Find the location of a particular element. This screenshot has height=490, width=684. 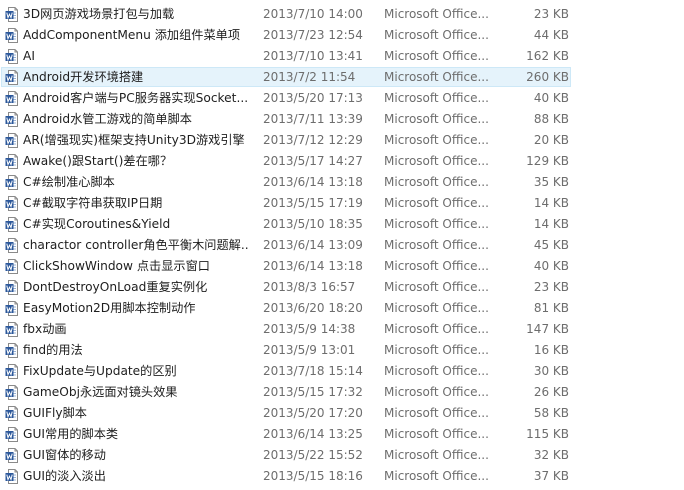

file-size: 32 KB is located at coordinates (551, 455).